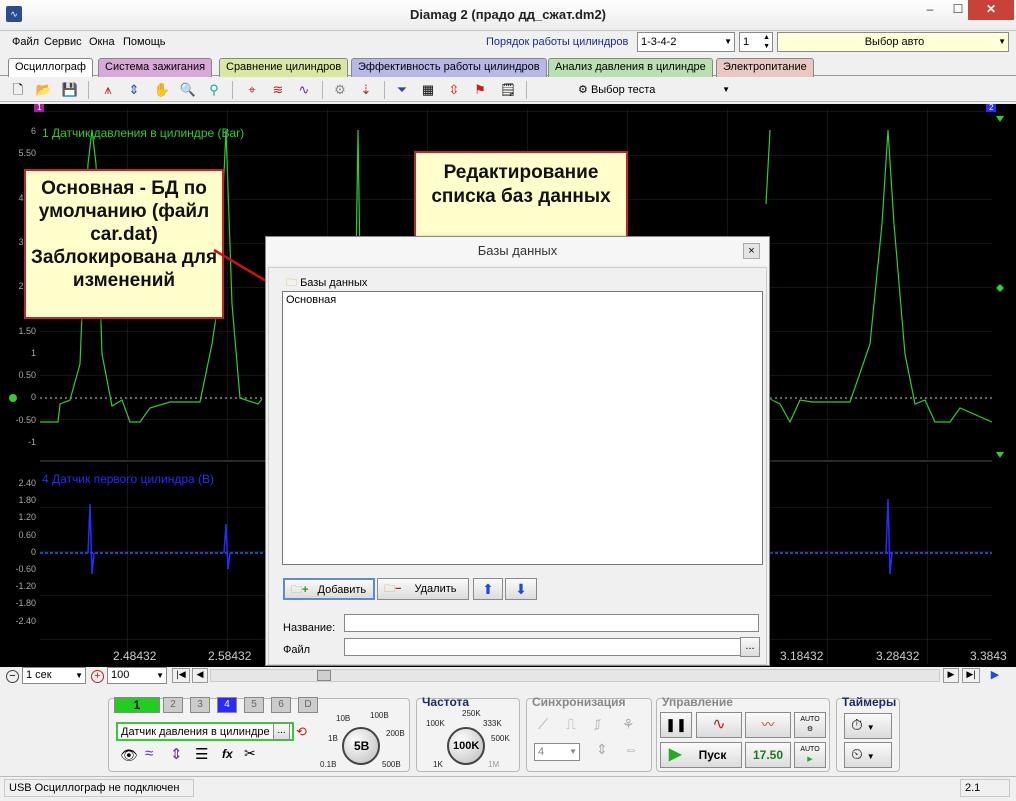 This screenshot has width=1016, height=801. I want to click on file-input, so click(542, 647).